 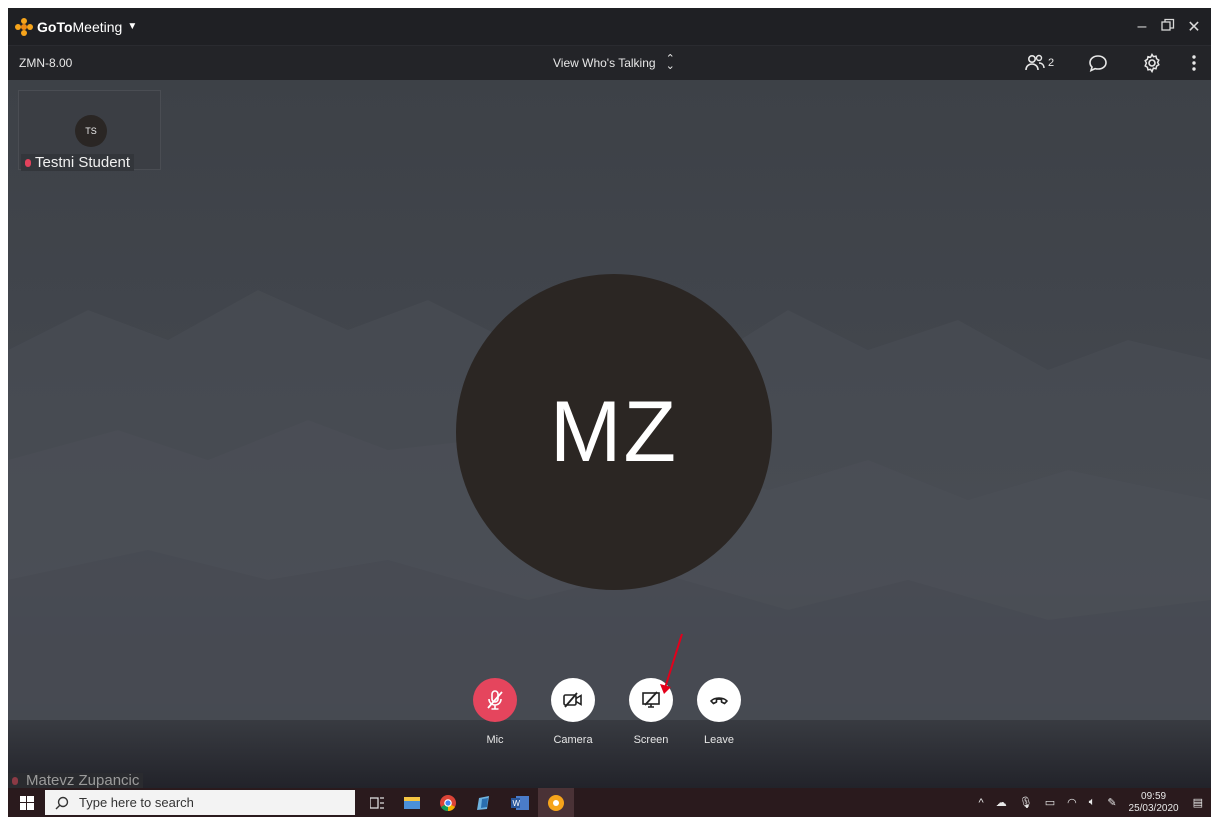 I want to click on restore-icon, so click(x=1168, y=27).